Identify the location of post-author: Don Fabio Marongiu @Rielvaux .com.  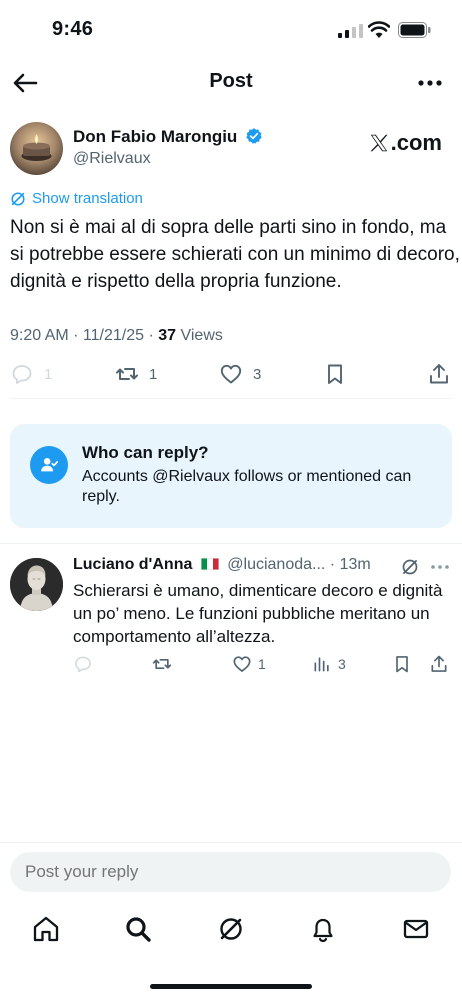
(231, 150).